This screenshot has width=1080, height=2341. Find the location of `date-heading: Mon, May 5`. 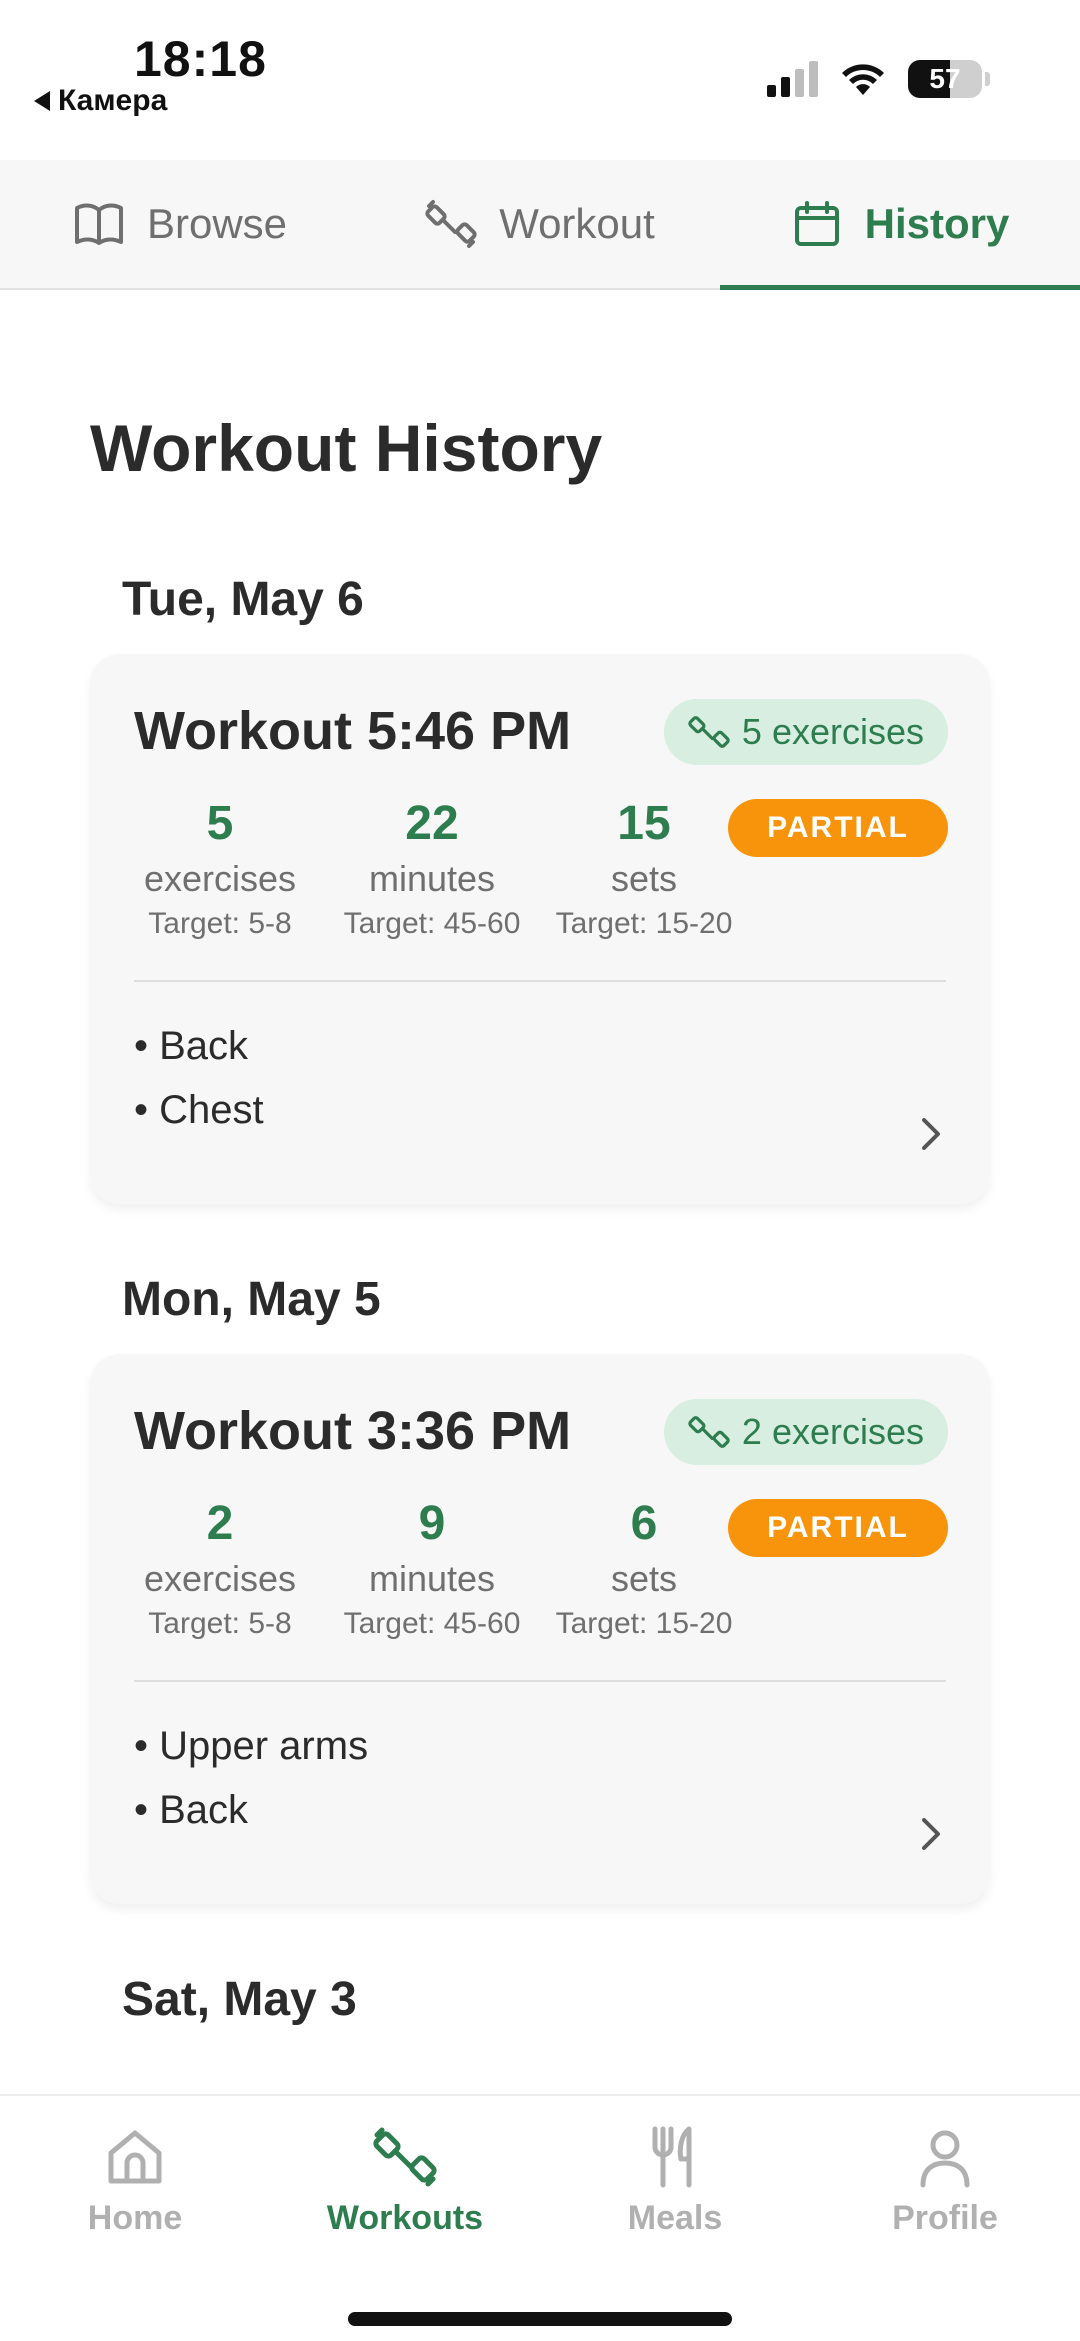

date-heading: Mon, May 5 is located at coordinates (251, 1299).